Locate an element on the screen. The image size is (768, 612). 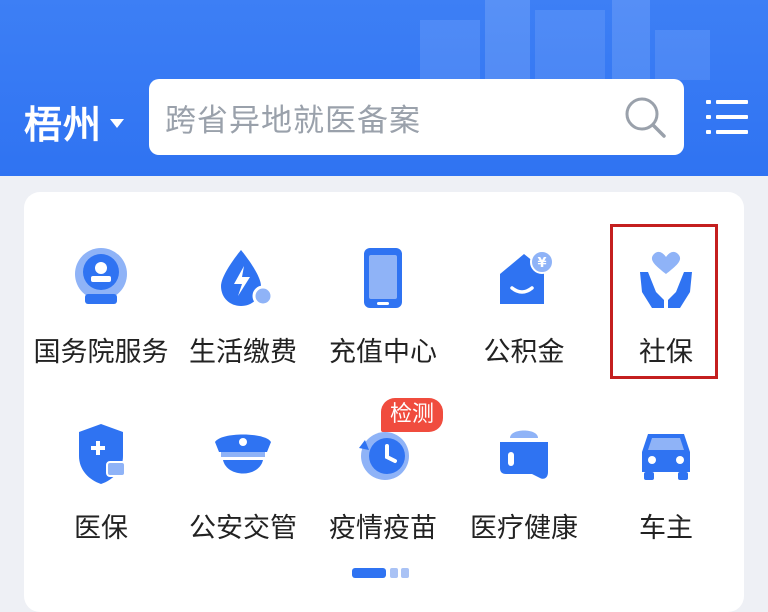
service-label: 公安交管 is located at coordinates (243, 528).